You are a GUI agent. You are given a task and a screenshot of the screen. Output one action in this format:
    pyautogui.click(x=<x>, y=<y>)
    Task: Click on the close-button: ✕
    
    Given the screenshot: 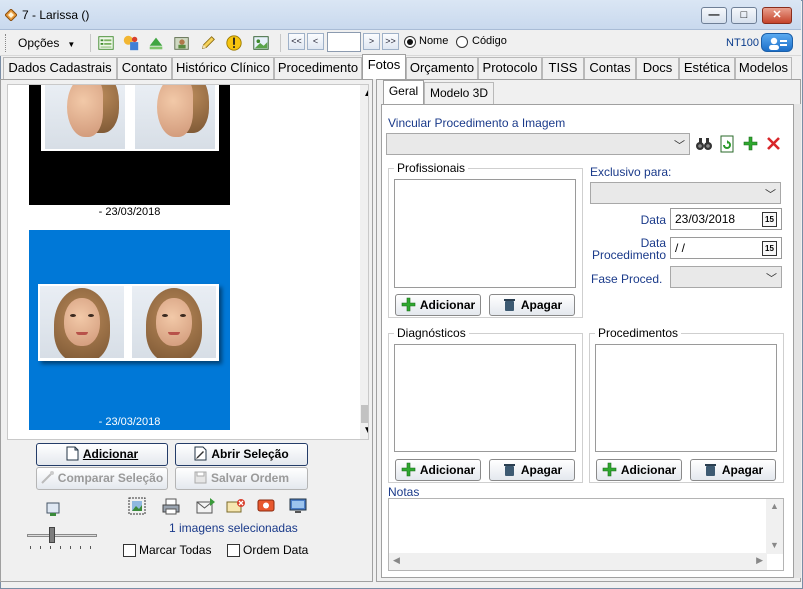 What is the action you would take?
    pyautogui.click(x=777, y=15)
    